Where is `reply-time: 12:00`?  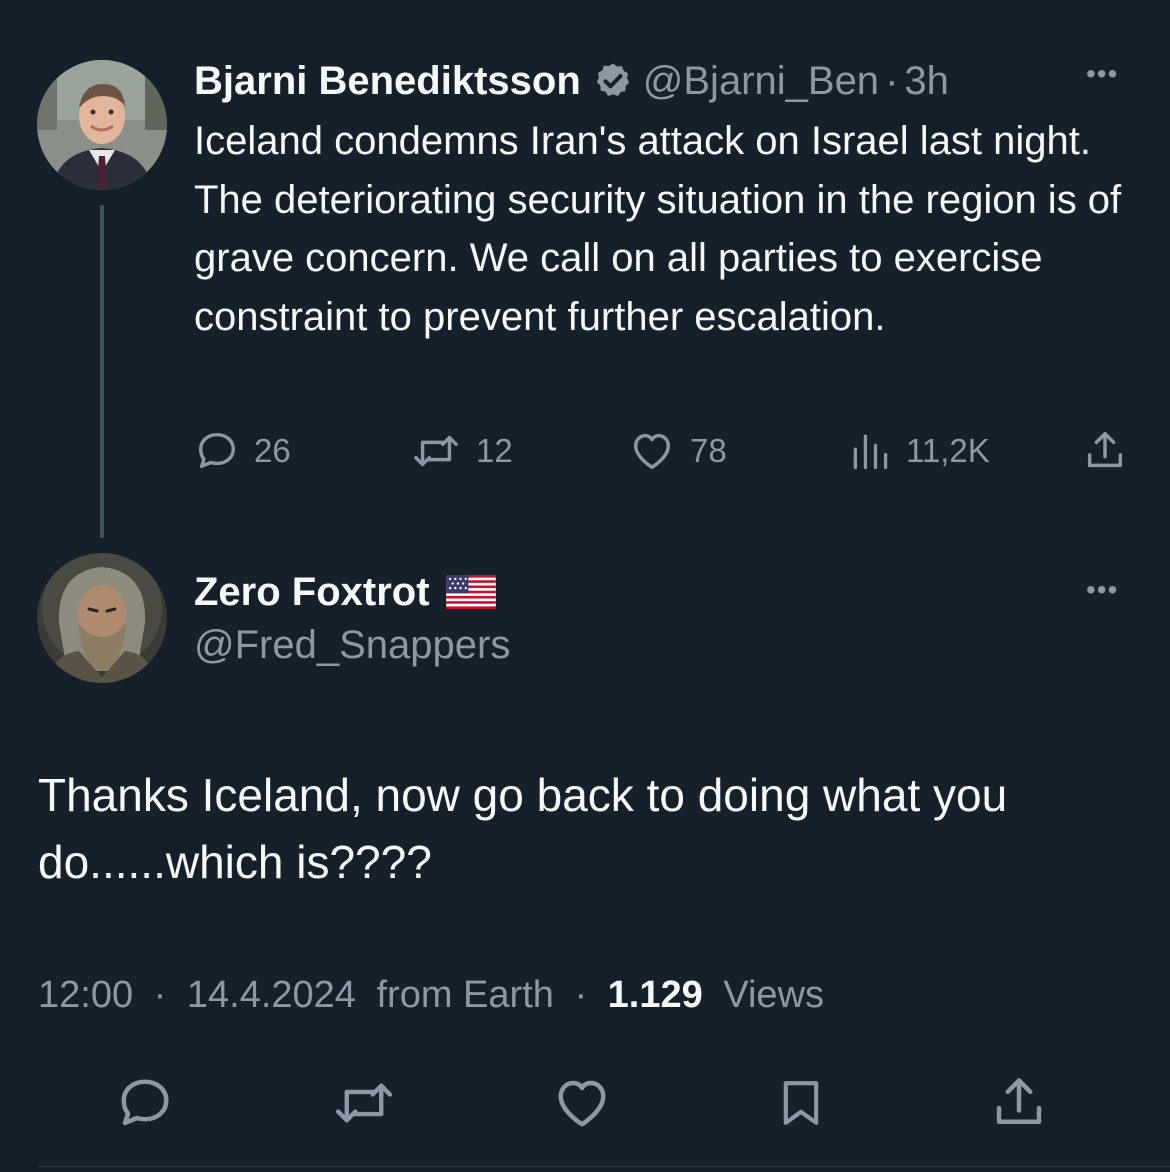 reply-time: 12:00 is located at coordinates (85, 995).